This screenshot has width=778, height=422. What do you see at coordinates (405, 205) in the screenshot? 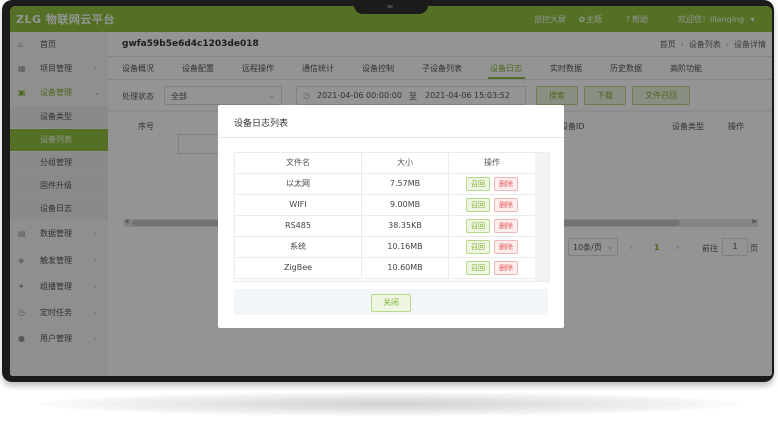
I see `file-size: 9.00MB` at bounding box center [405, 205].